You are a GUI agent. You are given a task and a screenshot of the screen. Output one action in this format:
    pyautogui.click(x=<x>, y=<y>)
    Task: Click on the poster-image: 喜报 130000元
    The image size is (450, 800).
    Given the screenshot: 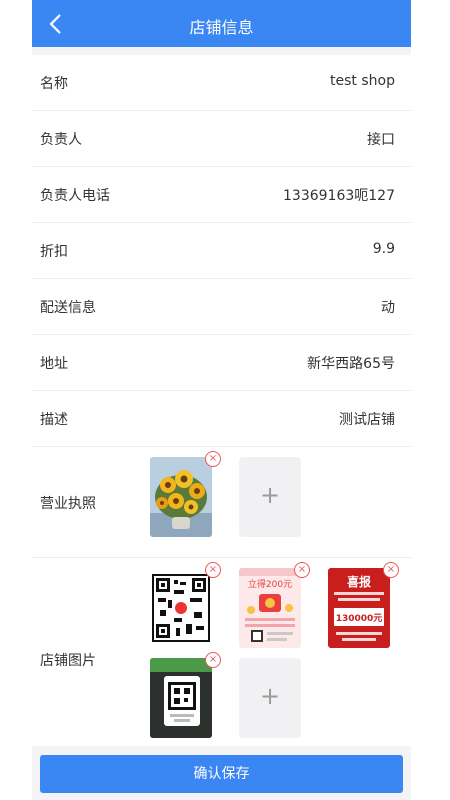 What is the action you would take?
    pyautogui.click(x=359, y=608)
    